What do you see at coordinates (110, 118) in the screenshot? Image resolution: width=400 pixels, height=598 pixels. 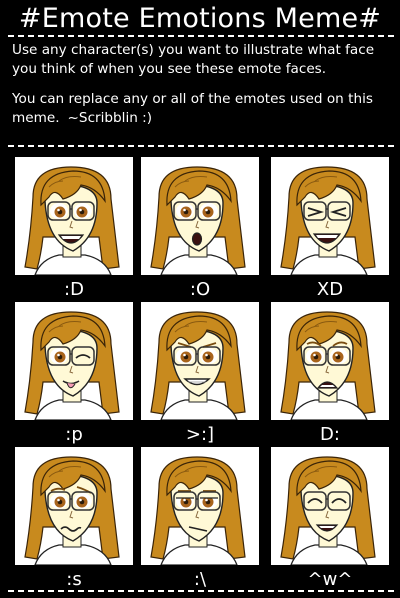 I see `signature: ~Scribblin :)` at bounding box center [110, 118].